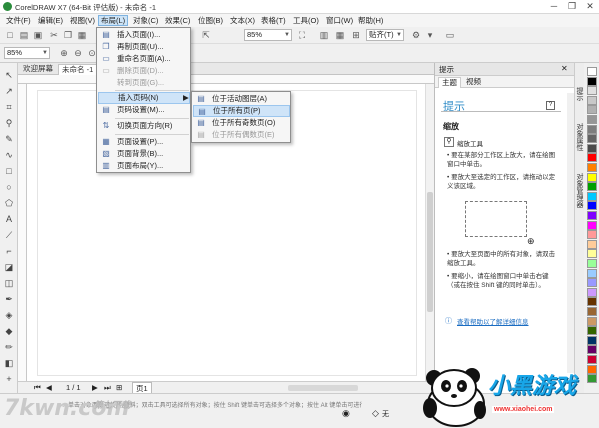 Image resolution: width=599 pixels, height=428 pixels. Describe the element at coordinates (242, 20) in the screenshot. I see `menu-text: 文本(X)` at that location.